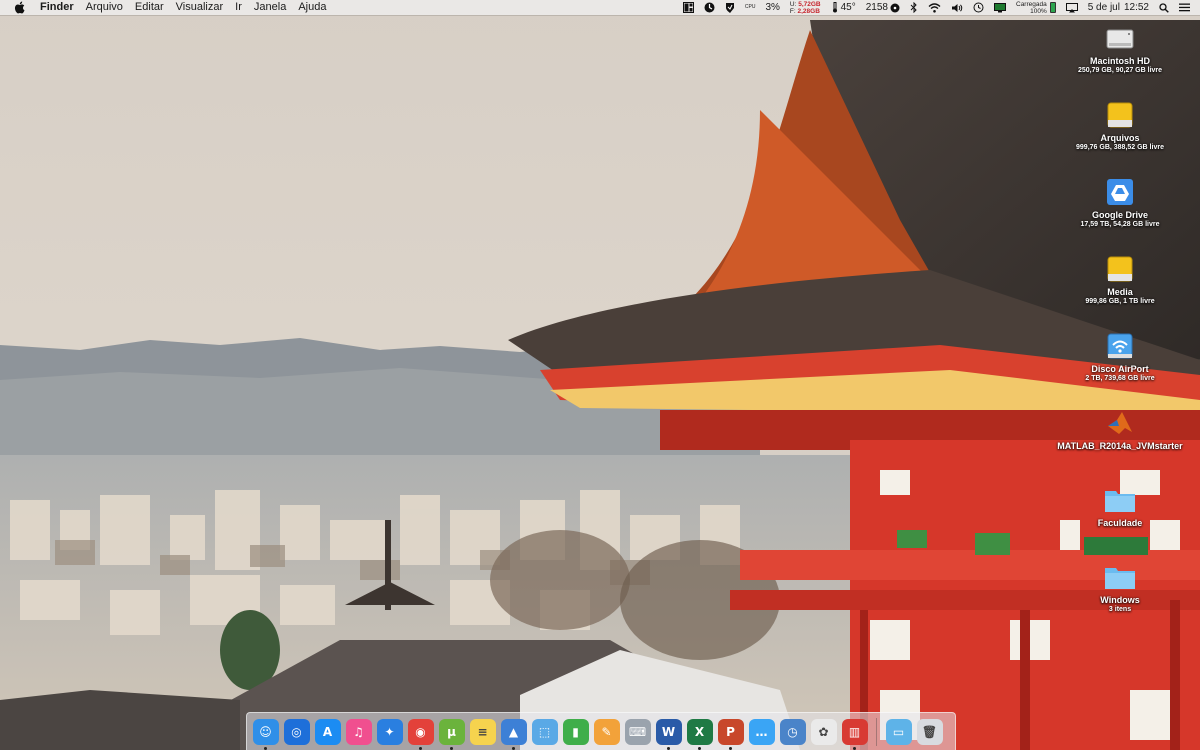 The width and height of the screenshot is (1200, 750). I want to click on clock-icon: ◷, so click(792, 731).